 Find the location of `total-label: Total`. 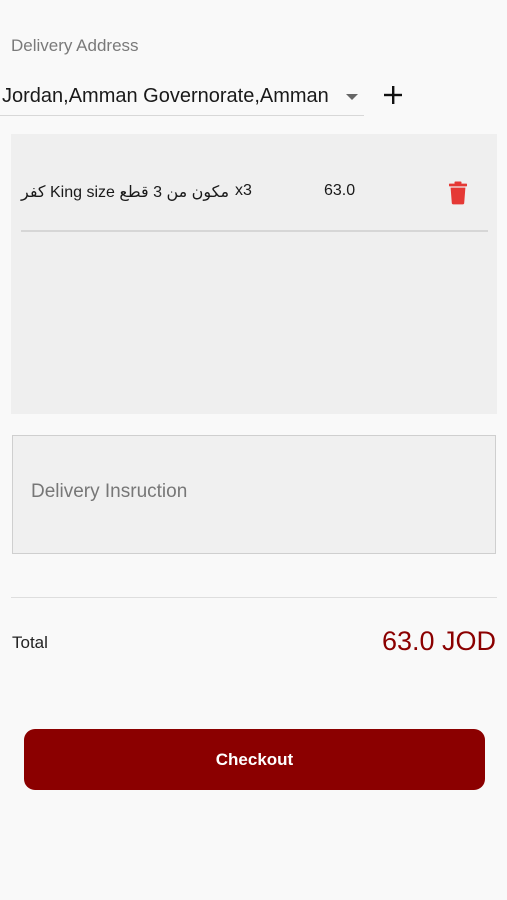

total-label: Total is located at coordinates (30, 642).